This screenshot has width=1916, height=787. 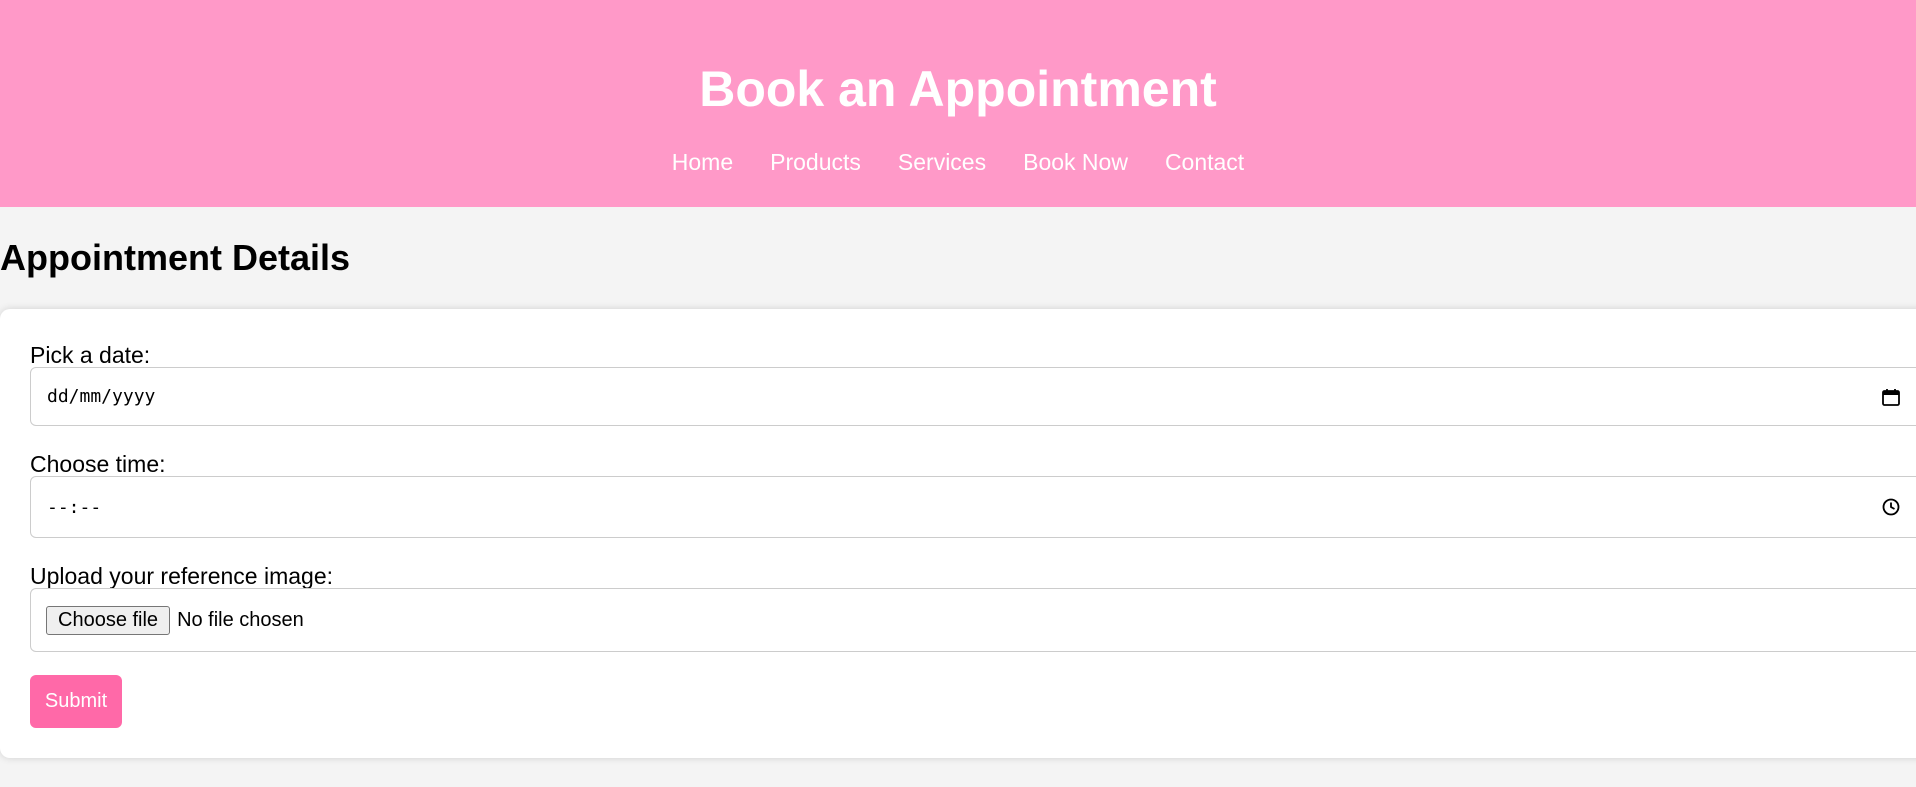 I want to click on nav-link-services: Services, so click(x=942, y=162).